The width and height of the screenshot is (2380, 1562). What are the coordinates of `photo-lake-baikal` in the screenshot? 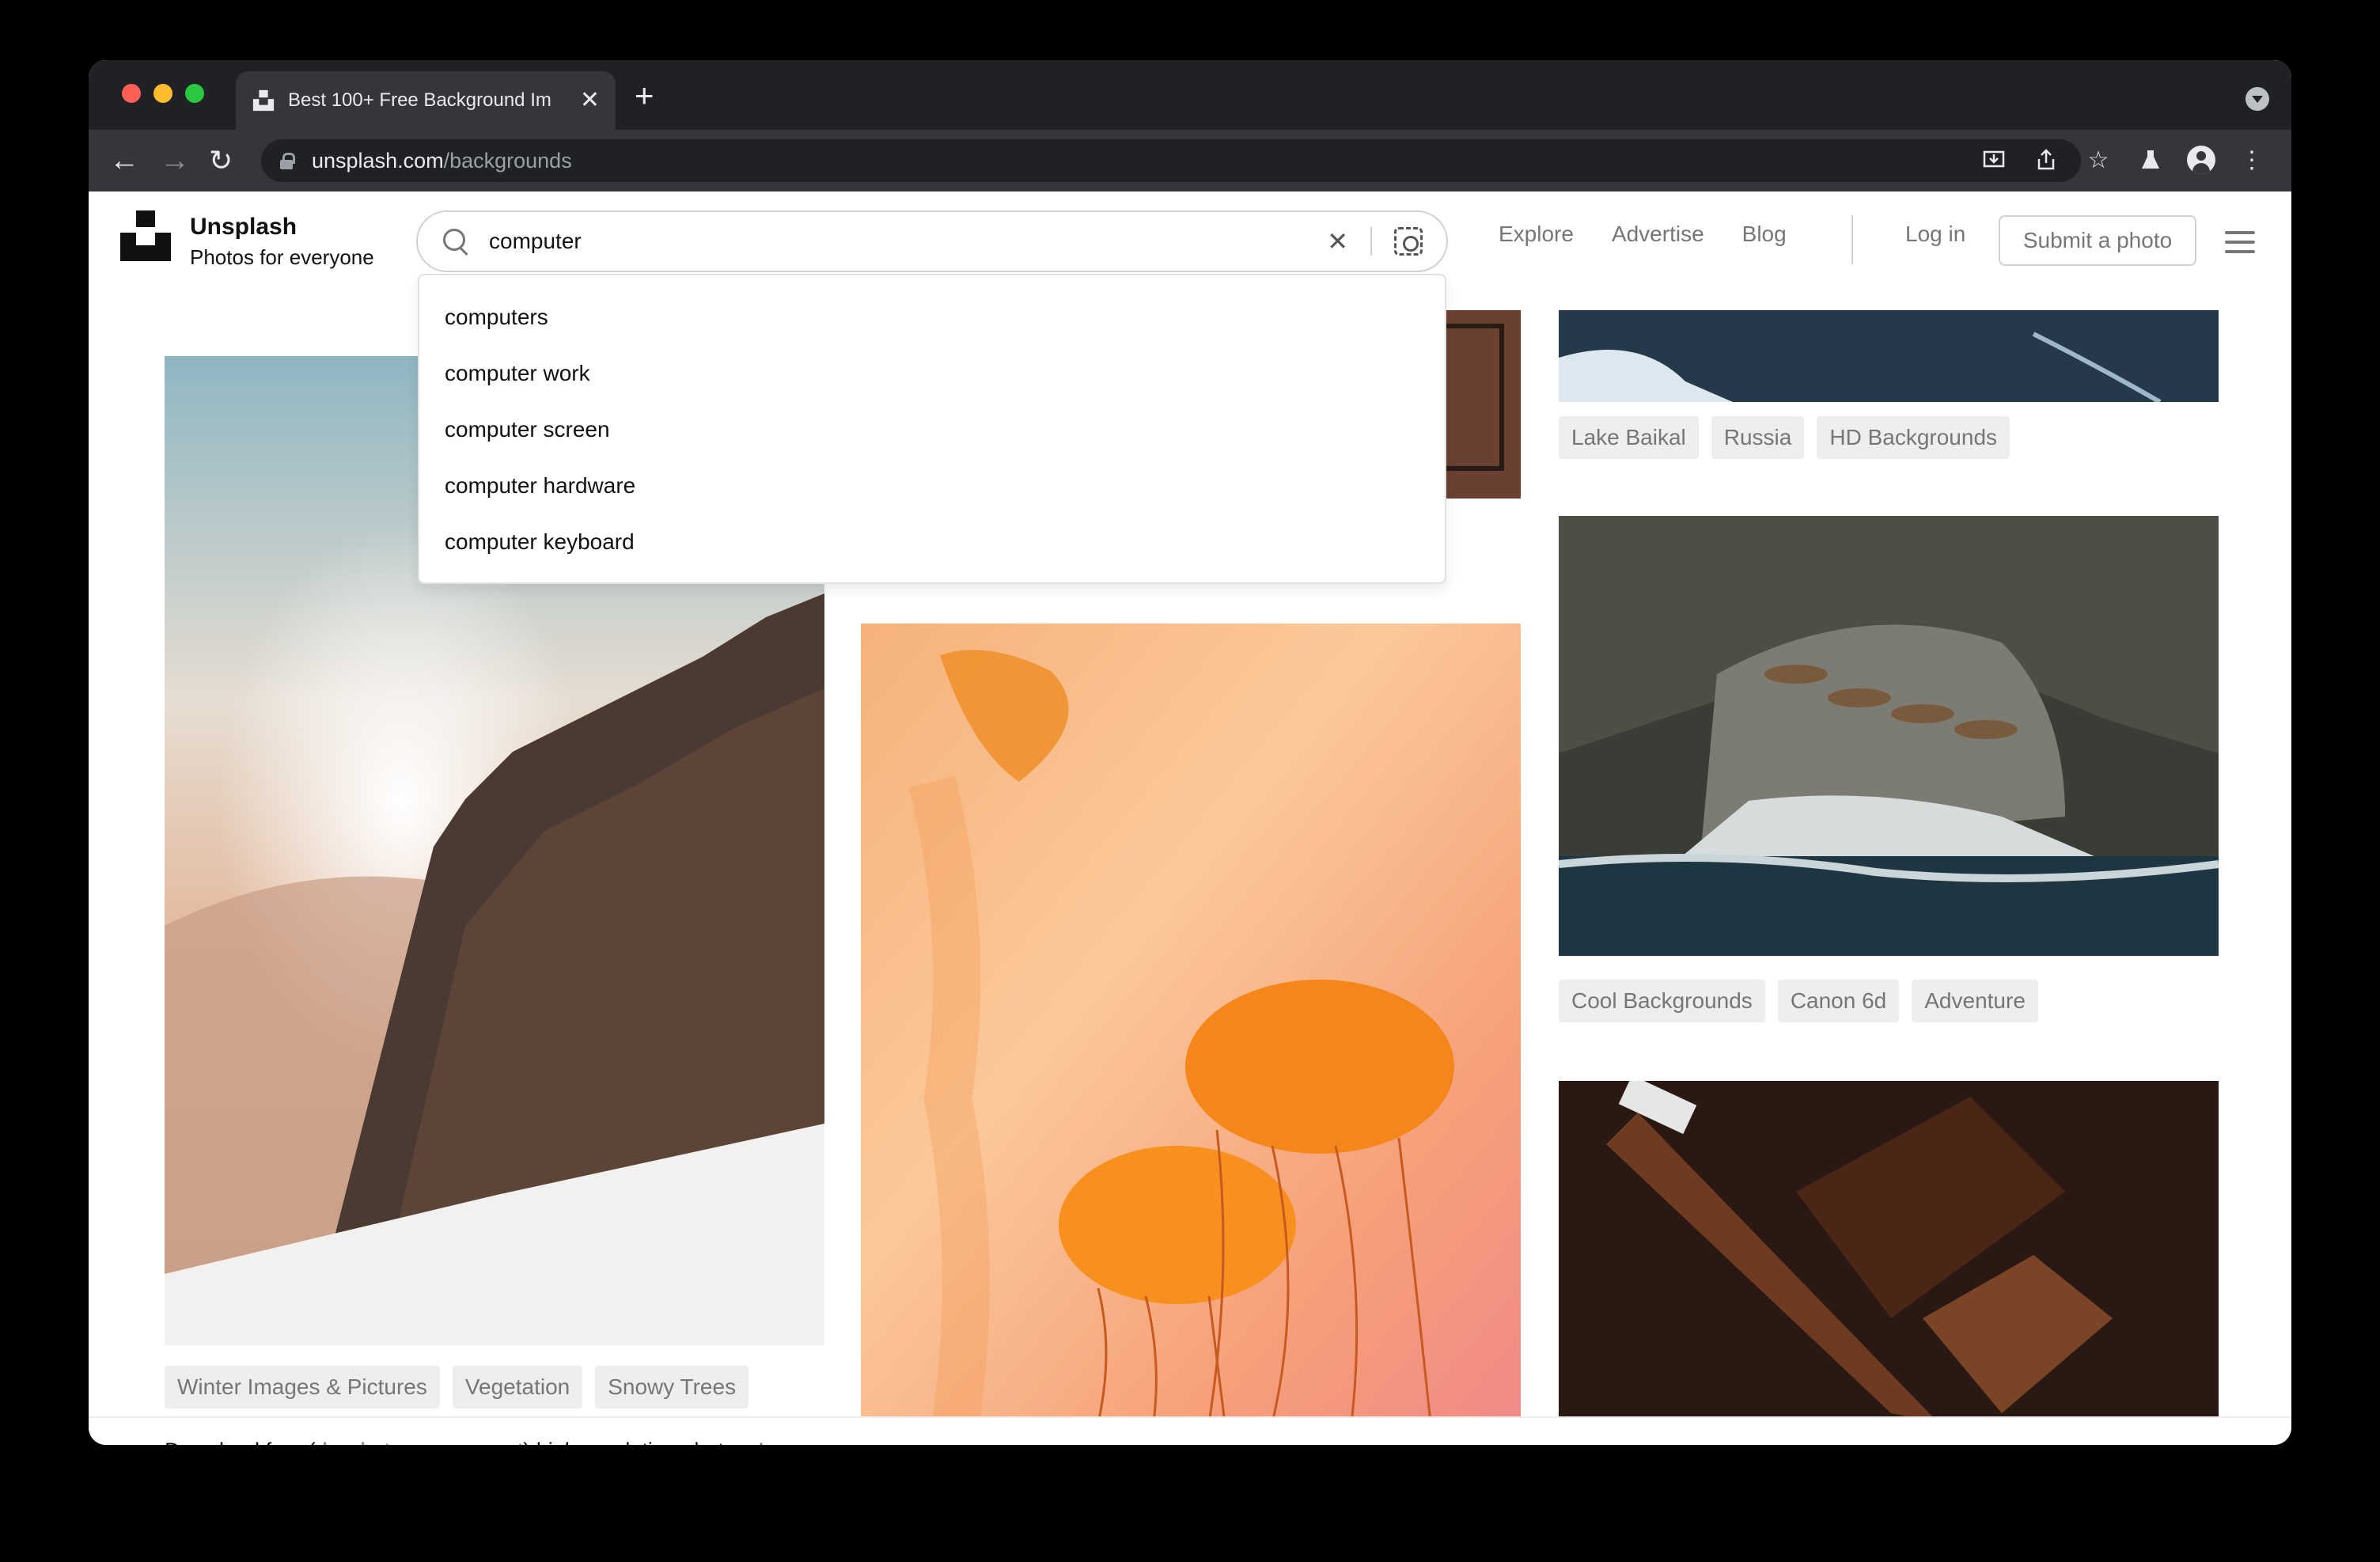 It's located at (1889, 356).